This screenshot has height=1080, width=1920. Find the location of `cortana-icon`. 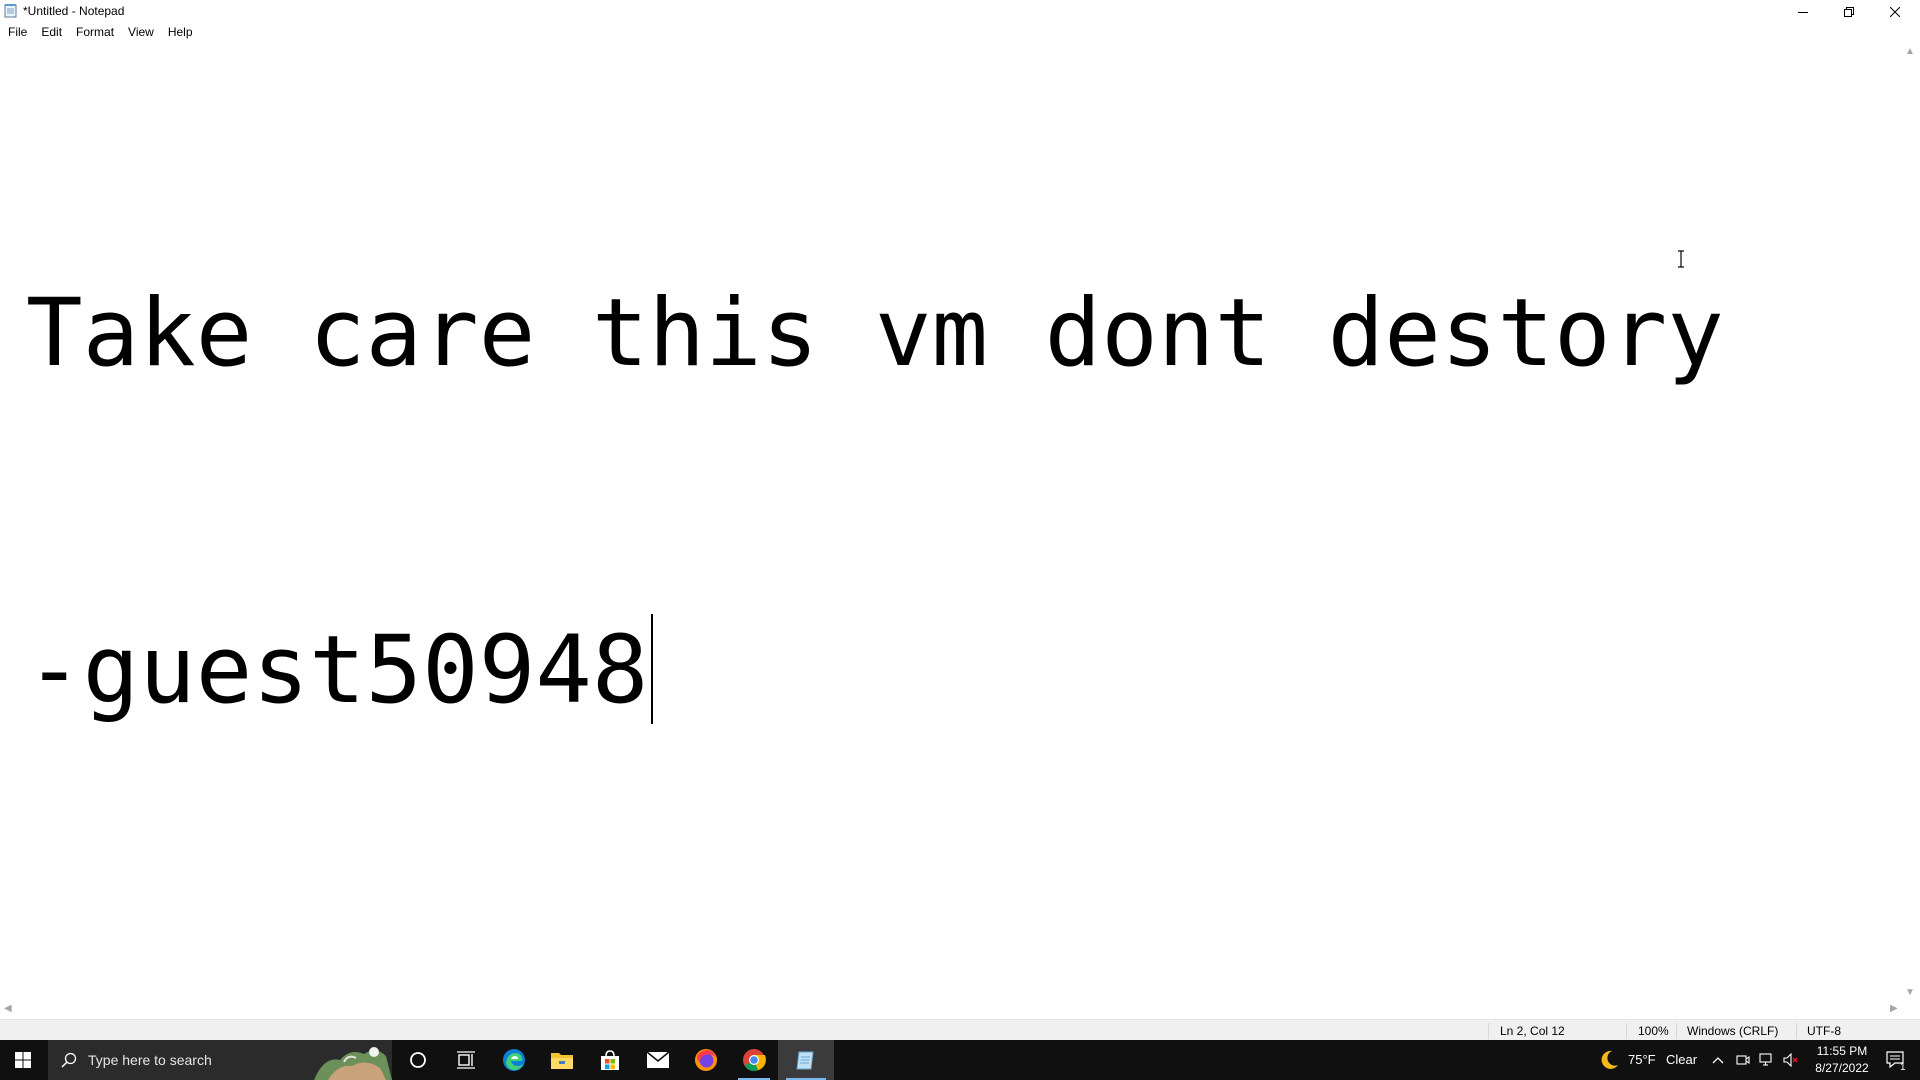

cortana-icon is located at coordinates (418, 1060).